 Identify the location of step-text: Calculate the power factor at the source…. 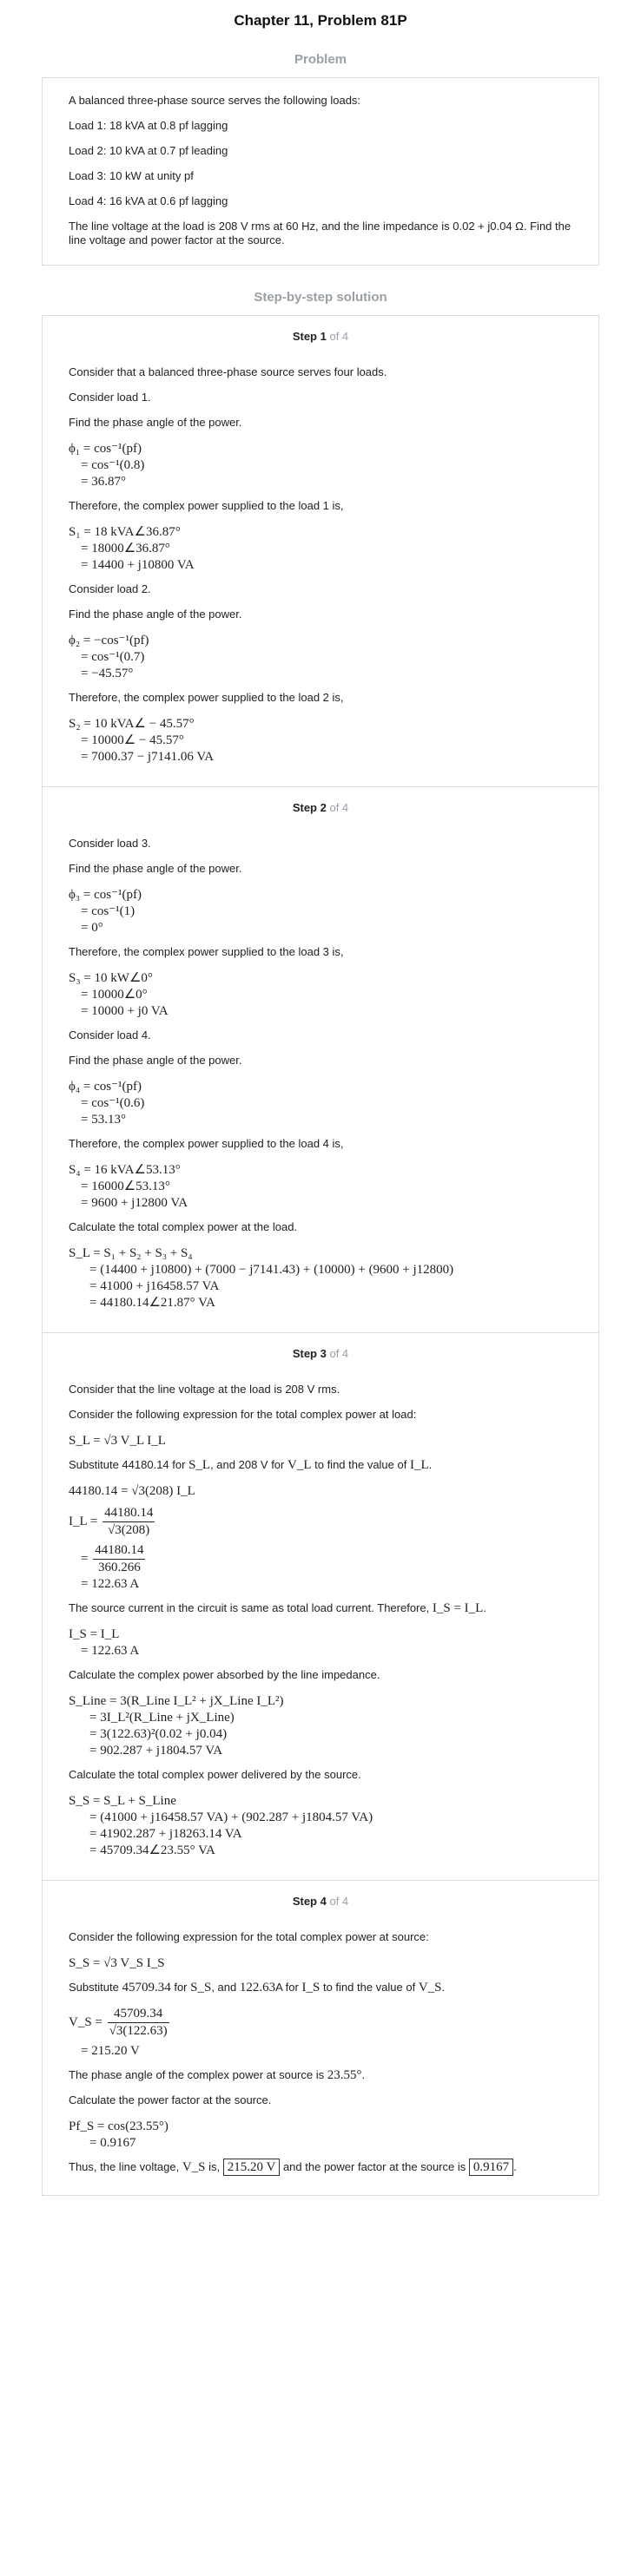
(170, 2099).